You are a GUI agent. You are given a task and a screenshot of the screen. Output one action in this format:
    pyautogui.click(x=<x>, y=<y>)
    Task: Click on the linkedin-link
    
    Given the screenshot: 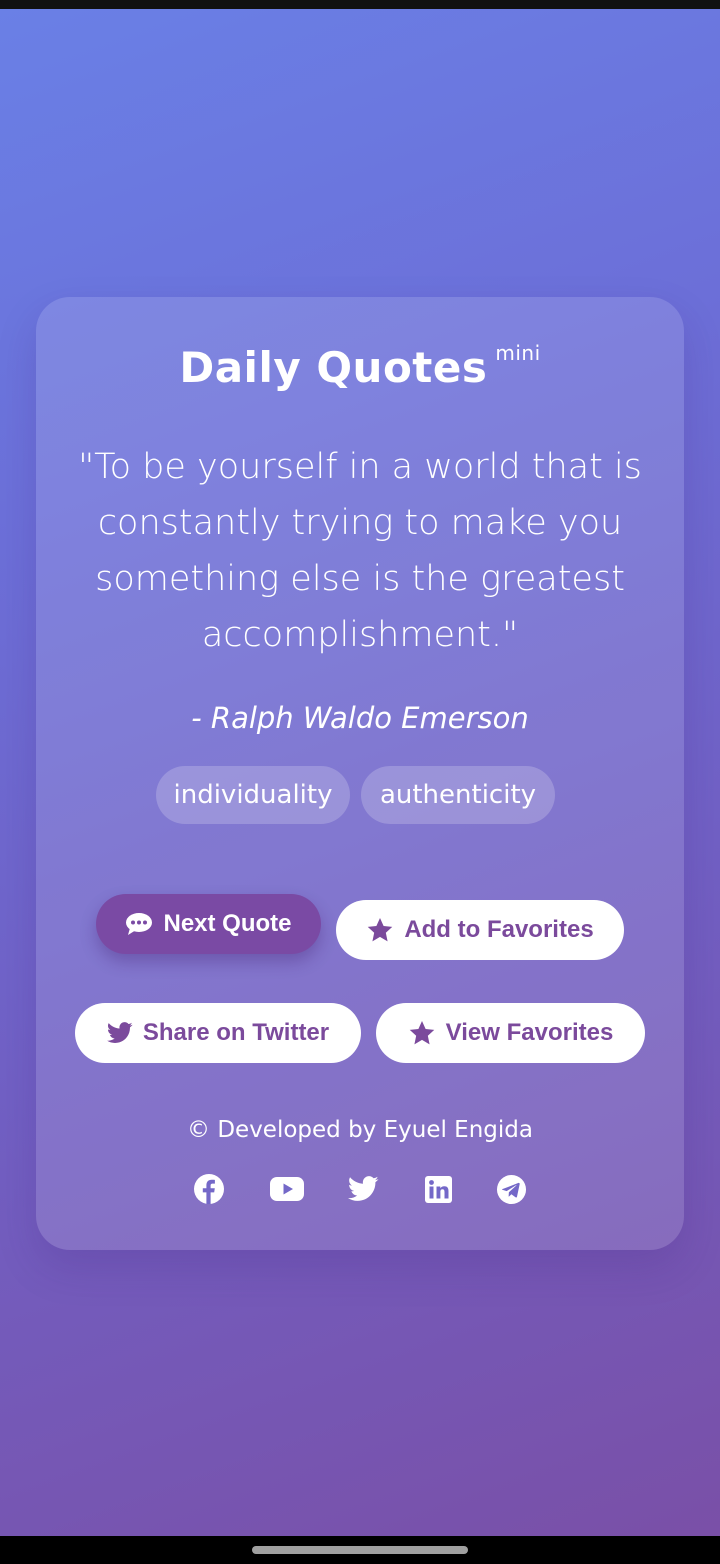 What is the action you would take?
    pyautogui.click(x=438, y=1189)
    